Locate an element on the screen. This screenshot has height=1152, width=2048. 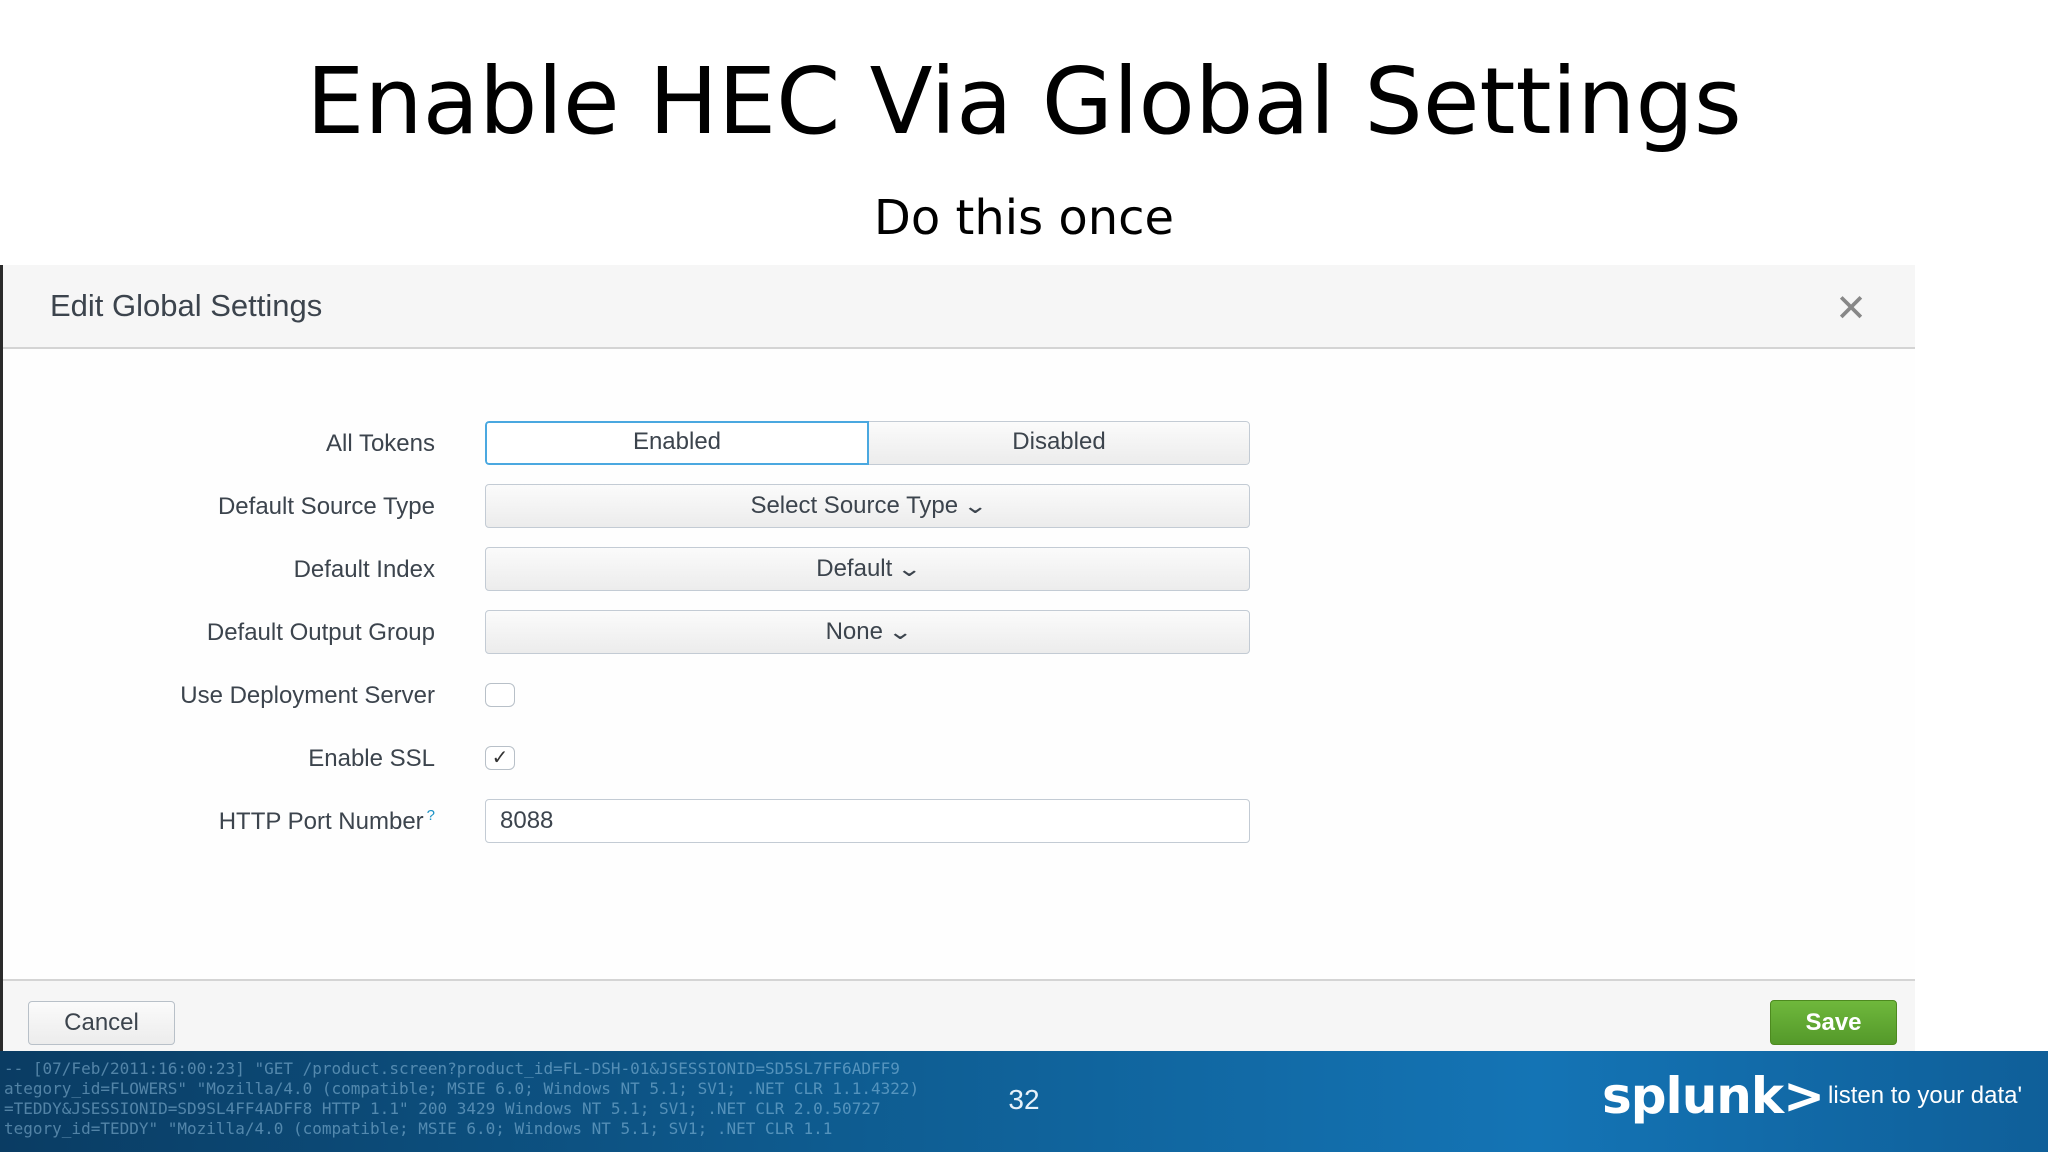
dialog-footer: Cancel Save is located at coordinates (959, 1018).